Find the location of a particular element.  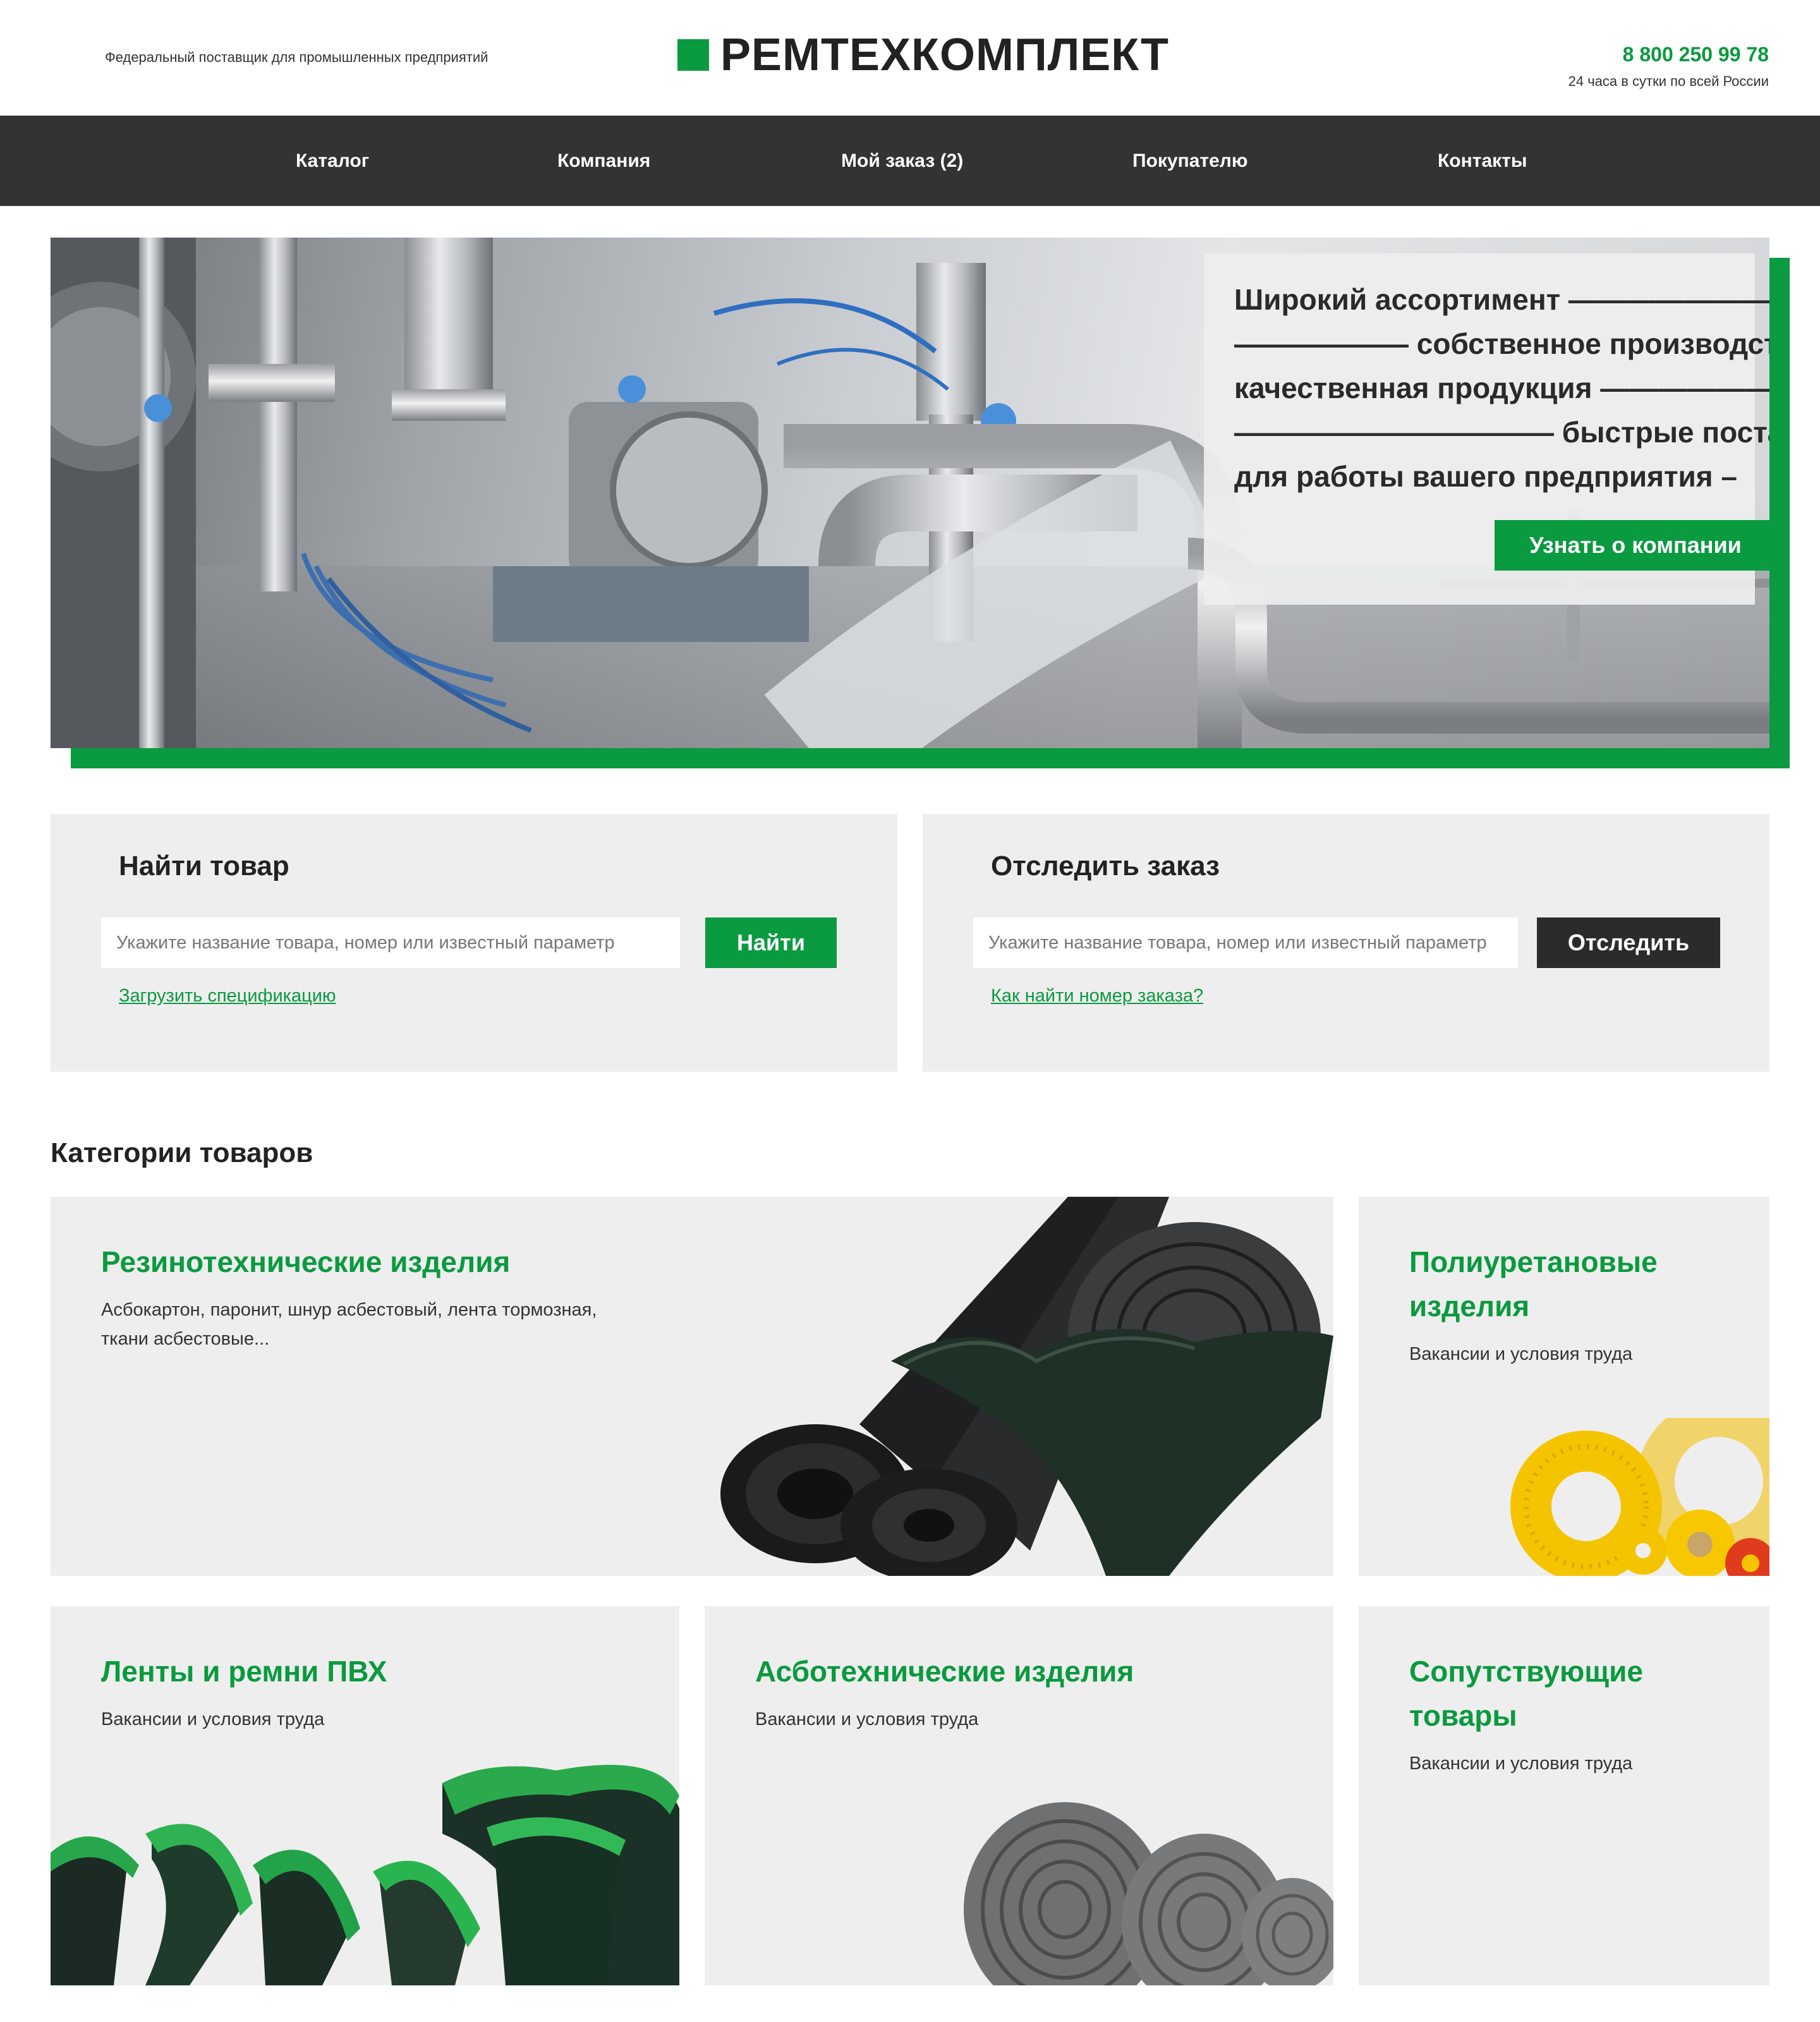

find-product-box: Найти товар Найти Загрузить спецификацию is located at coordinates (474, 943).